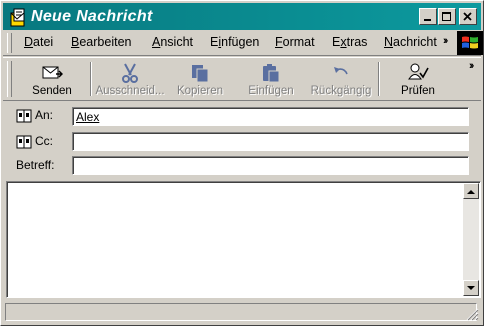  What do you see at coordinates (428, 16) in the screenshot?
I see `minimize-button` at bounding box center [428, 16].